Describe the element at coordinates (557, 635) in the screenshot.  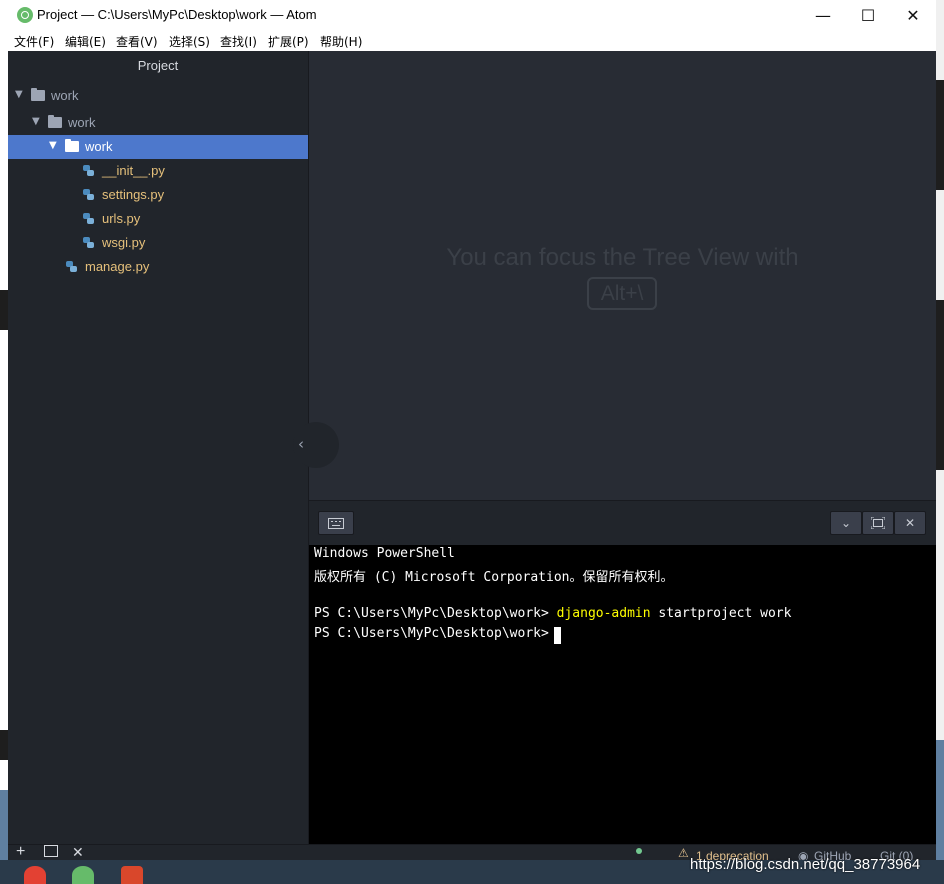
I see `terminal-cursor` at that location.